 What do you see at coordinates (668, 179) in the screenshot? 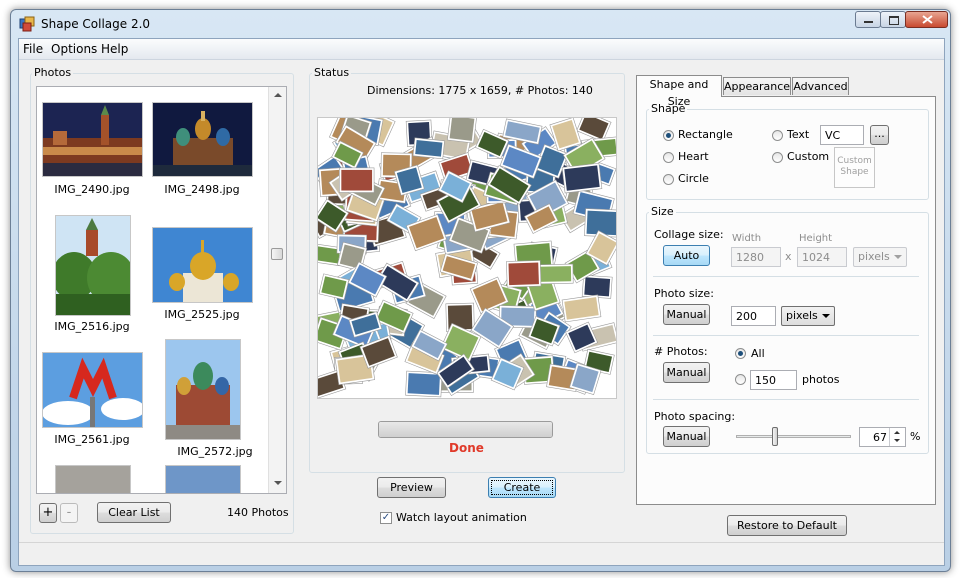
I see `shape-circle-radio` at bounding box center [668, 179].